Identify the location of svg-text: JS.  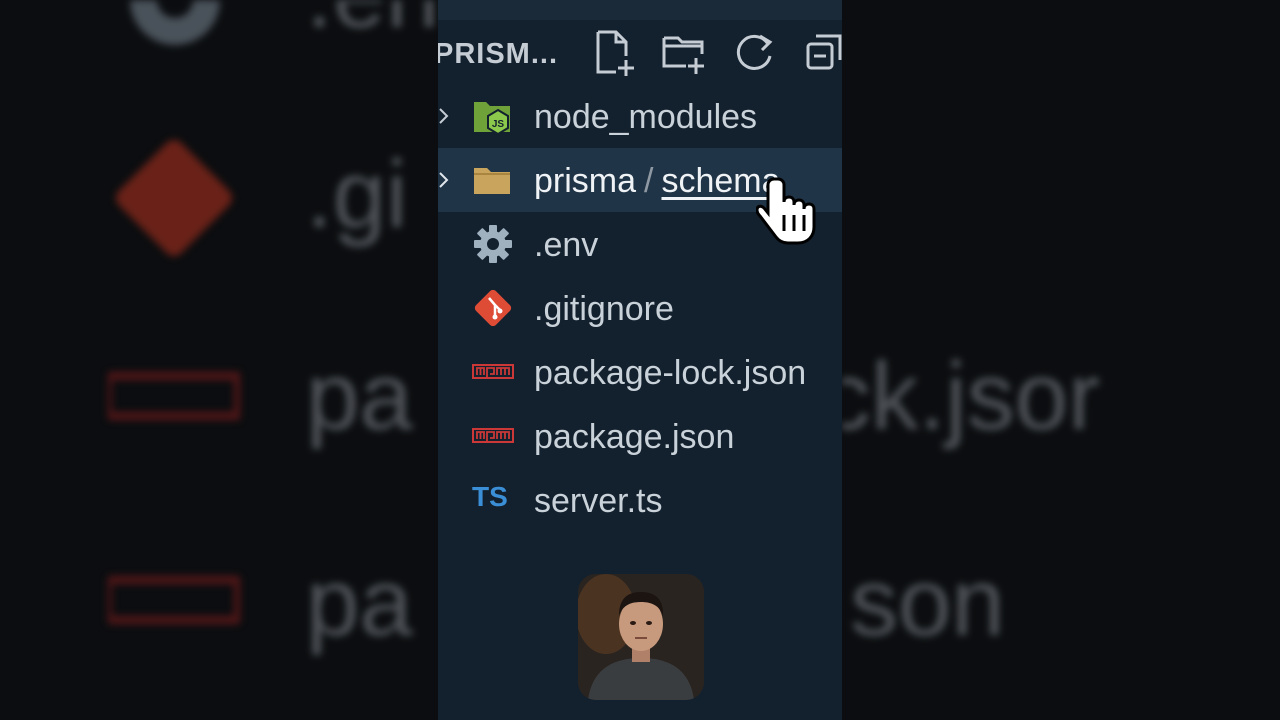
(498, 124).